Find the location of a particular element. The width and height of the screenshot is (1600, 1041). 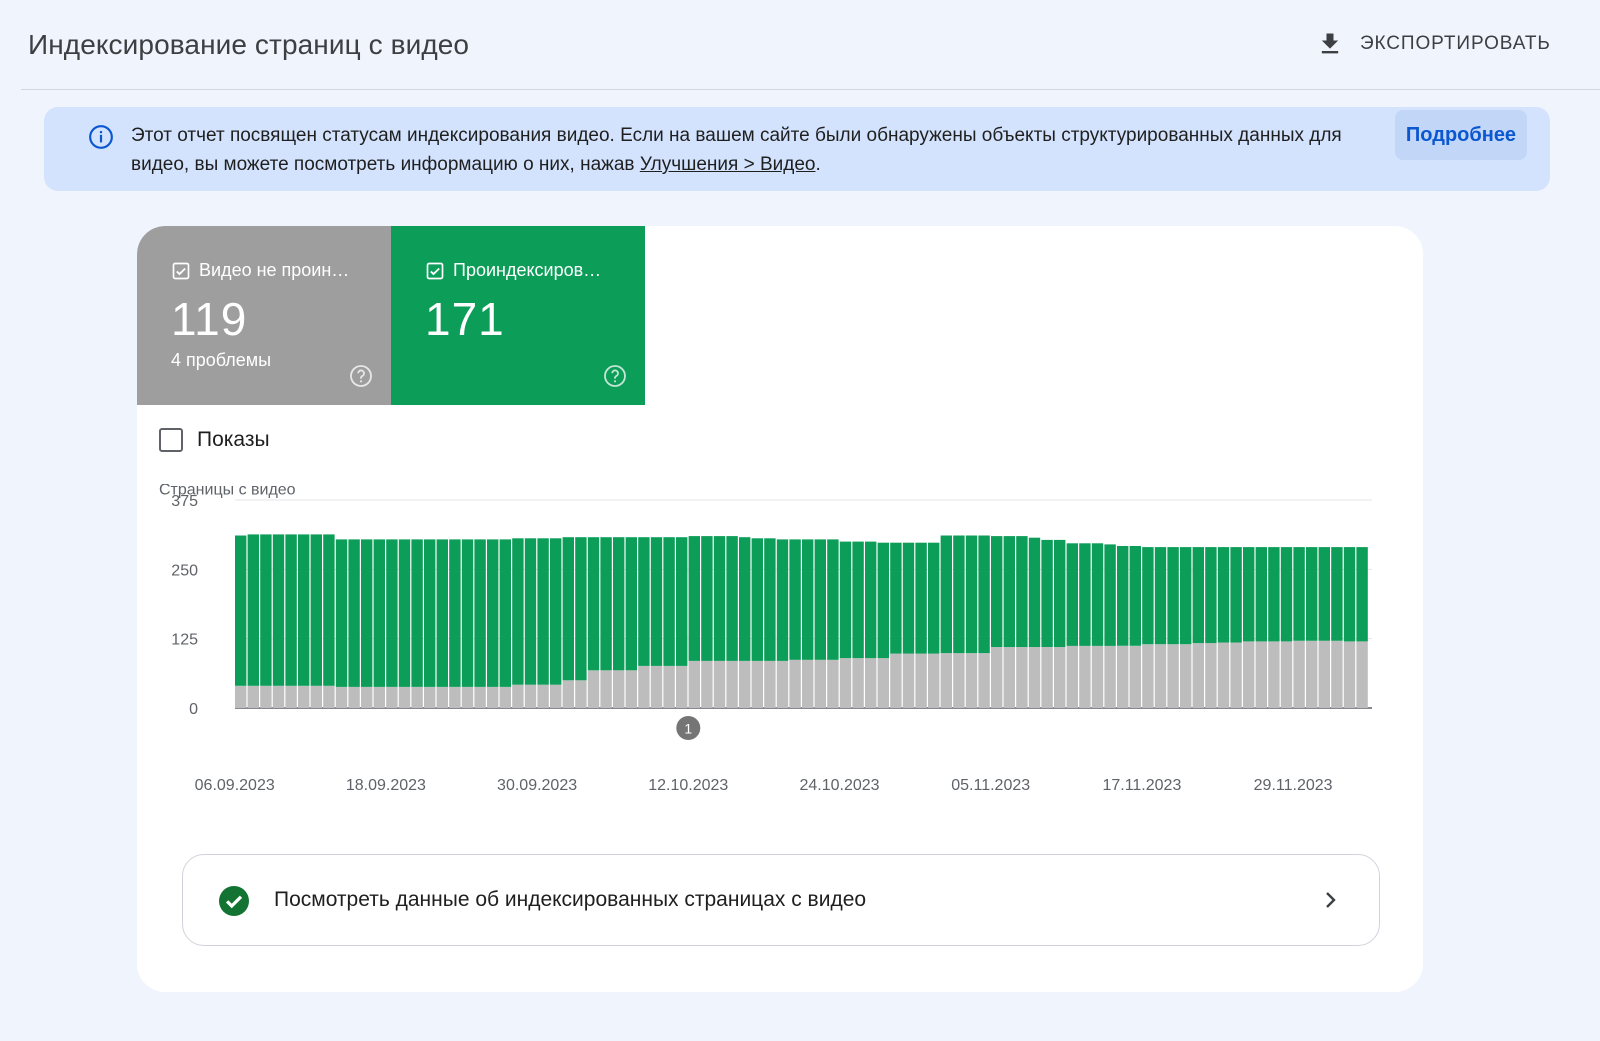

tile-indexed-value: 171 is located at coordinates (465, 319).